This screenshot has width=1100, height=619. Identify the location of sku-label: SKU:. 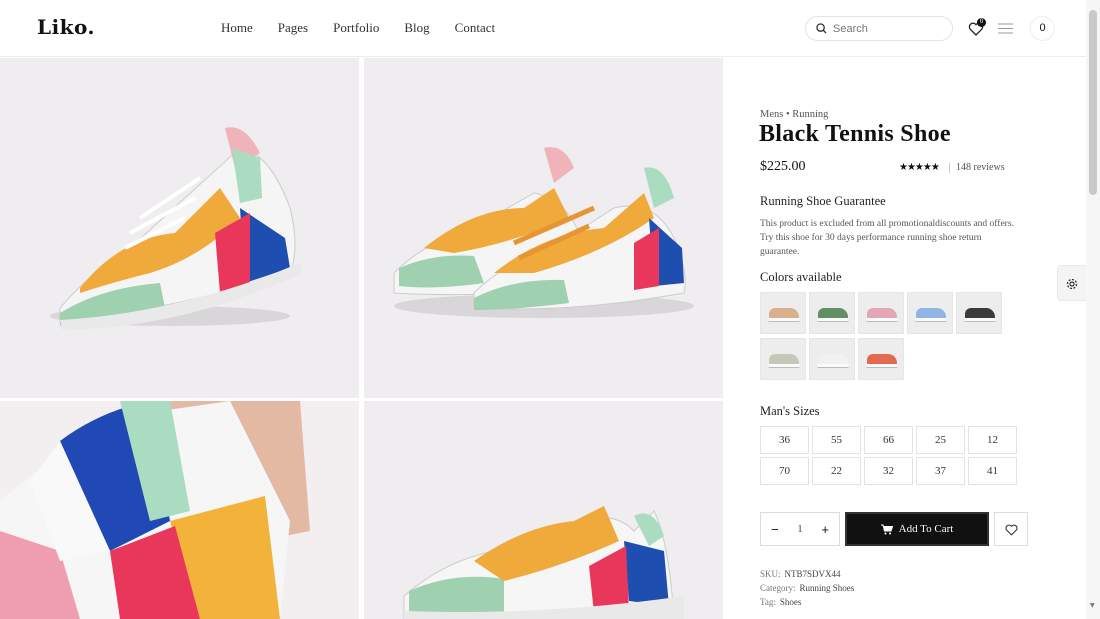
(770, 574).